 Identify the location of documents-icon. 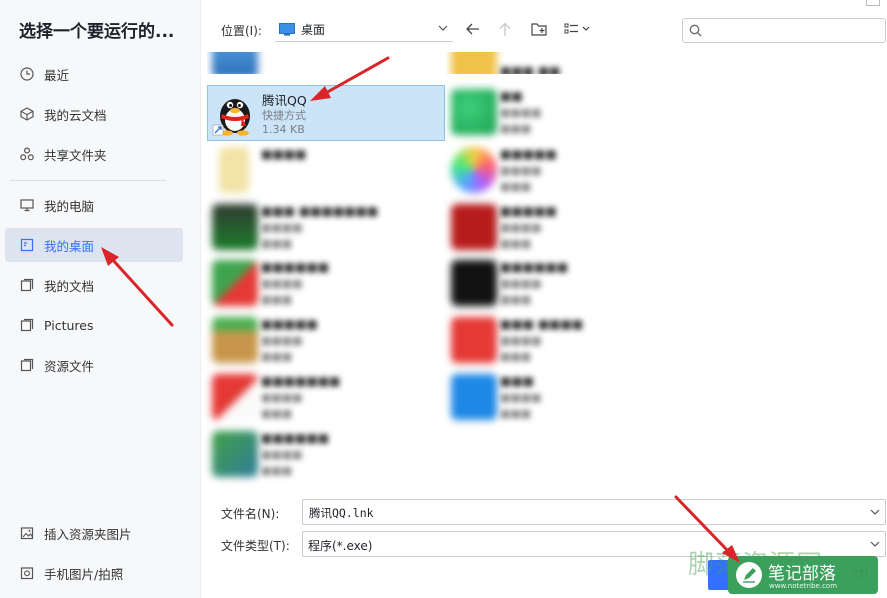
(27, 285).